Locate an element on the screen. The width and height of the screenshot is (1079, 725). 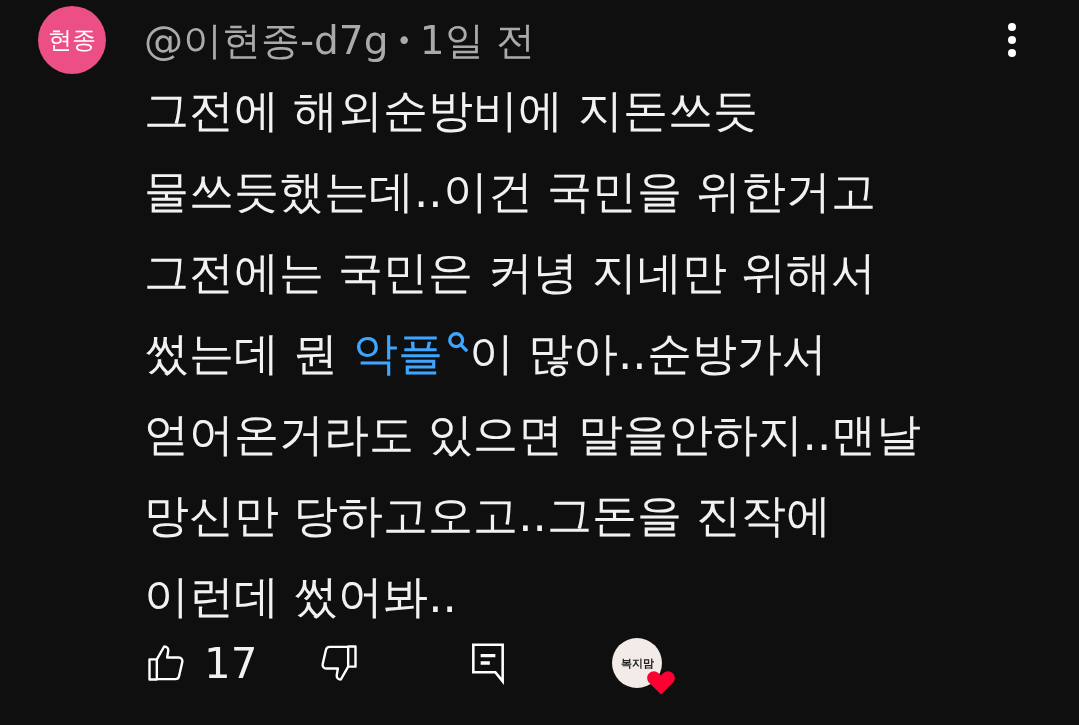
author-handle: @이현종-d7g is located at coordinates (266, 41).